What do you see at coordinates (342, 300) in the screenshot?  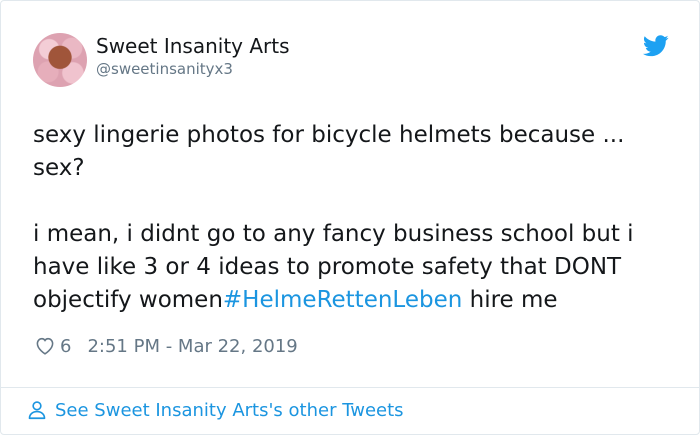 I see `hashtag-link: #HelmeRettenLeben` at bounding box center [342, 300].